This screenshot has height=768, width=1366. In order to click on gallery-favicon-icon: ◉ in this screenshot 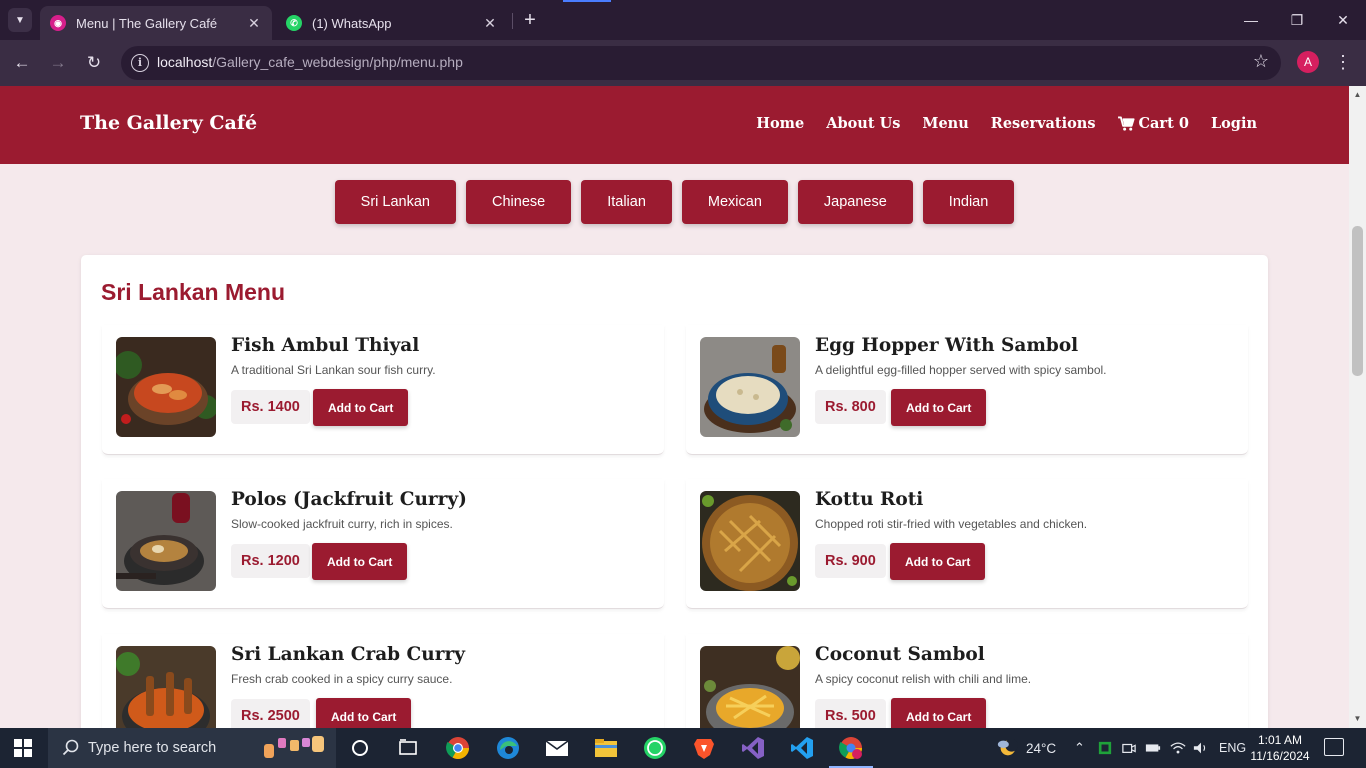, I will do `click(58, 23)`.